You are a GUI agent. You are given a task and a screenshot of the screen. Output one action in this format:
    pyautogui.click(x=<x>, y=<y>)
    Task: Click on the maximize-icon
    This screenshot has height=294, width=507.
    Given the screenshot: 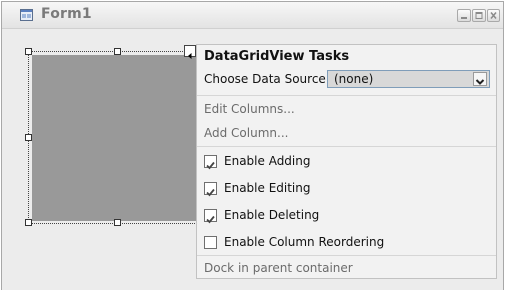 What is the action you would take?
    pyautogui.click(x=479, y=15)
    